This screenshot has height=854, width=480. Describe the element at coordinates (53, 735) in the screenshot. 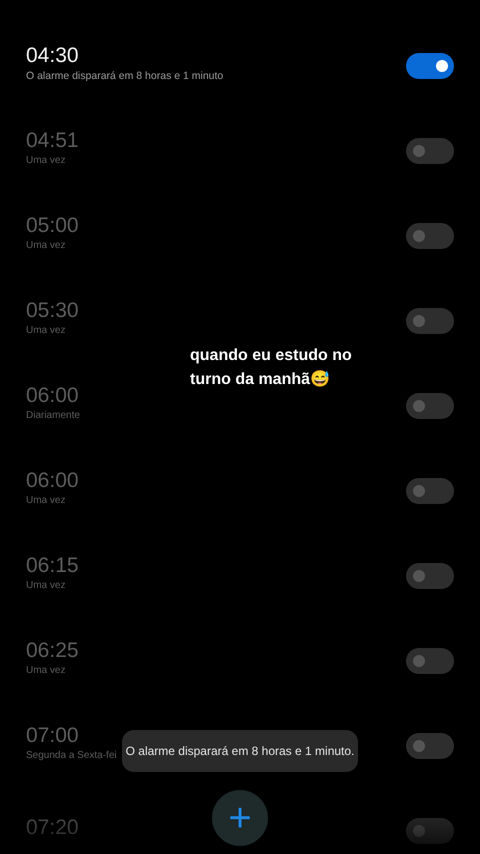

I see `alarm-time: 07:00` at that location.